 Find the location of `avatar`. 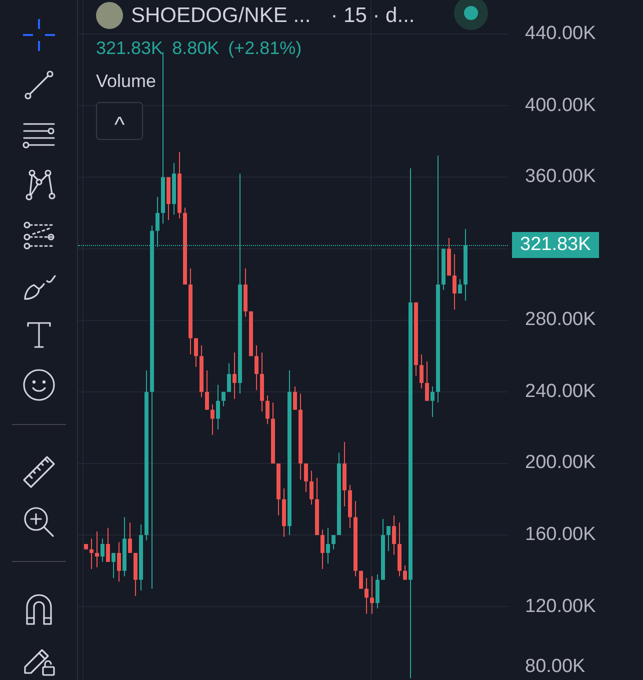

avatar is located at coordinates (109, 16).